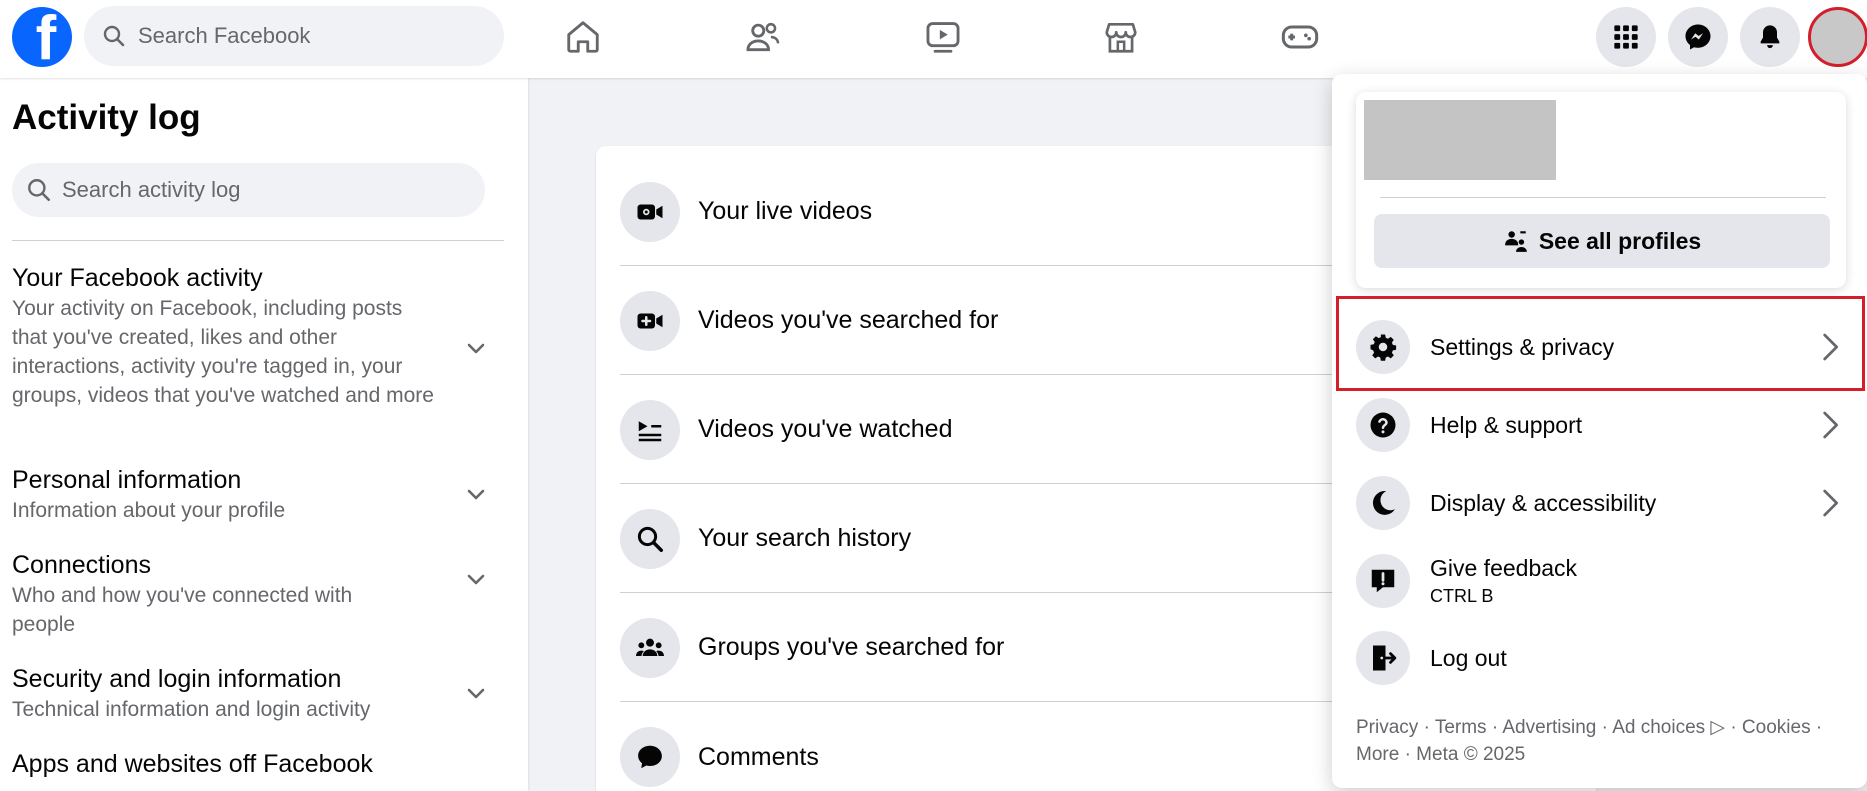 This screenshot has height=791, width=1867. I want to click on moon-icon, so click(1383, 503).